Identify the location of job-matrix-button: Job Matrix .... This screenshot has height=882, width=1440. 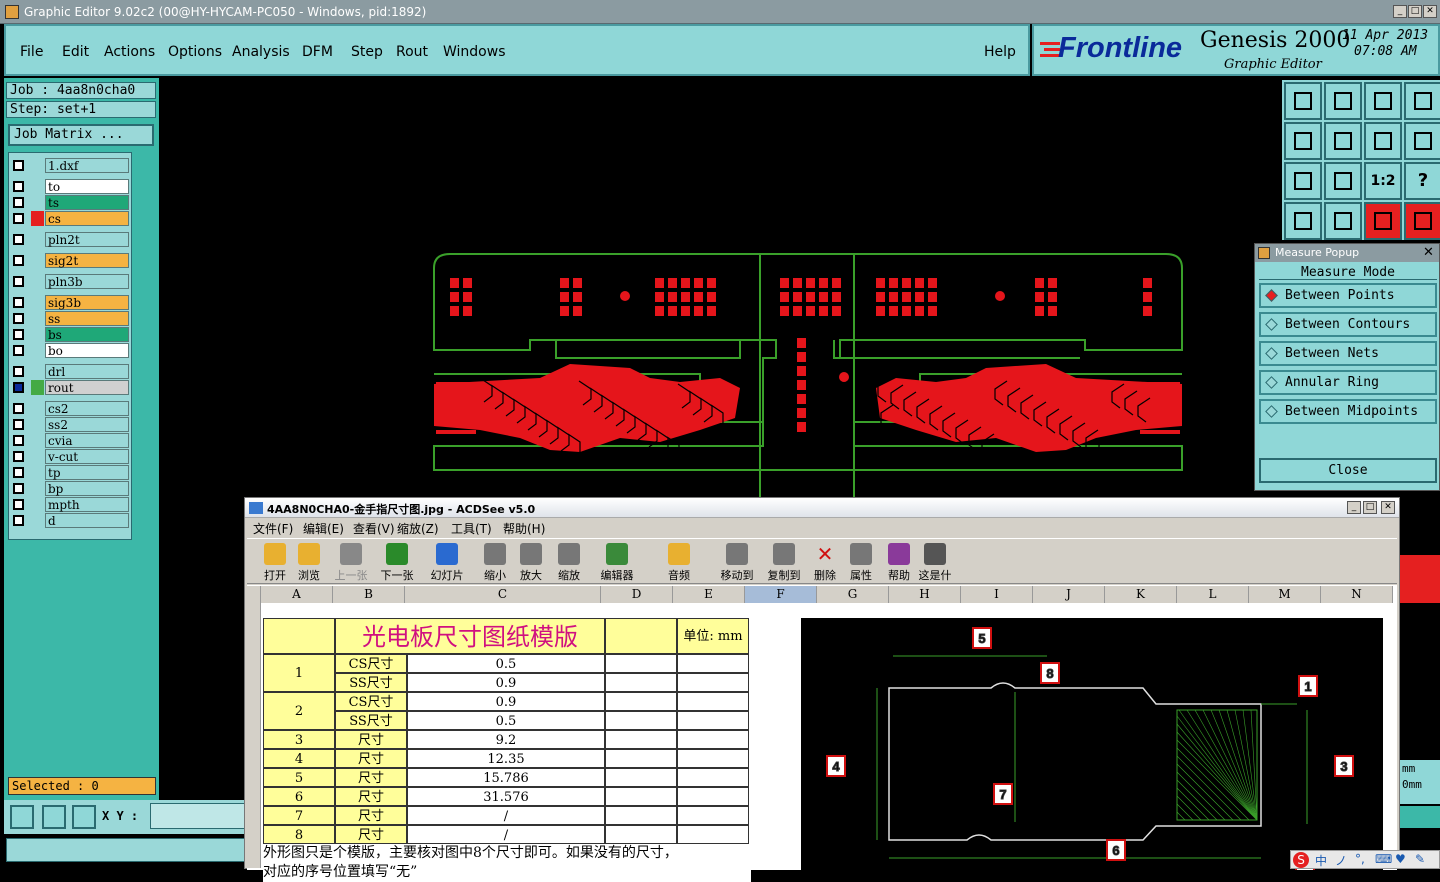
(81, 135).